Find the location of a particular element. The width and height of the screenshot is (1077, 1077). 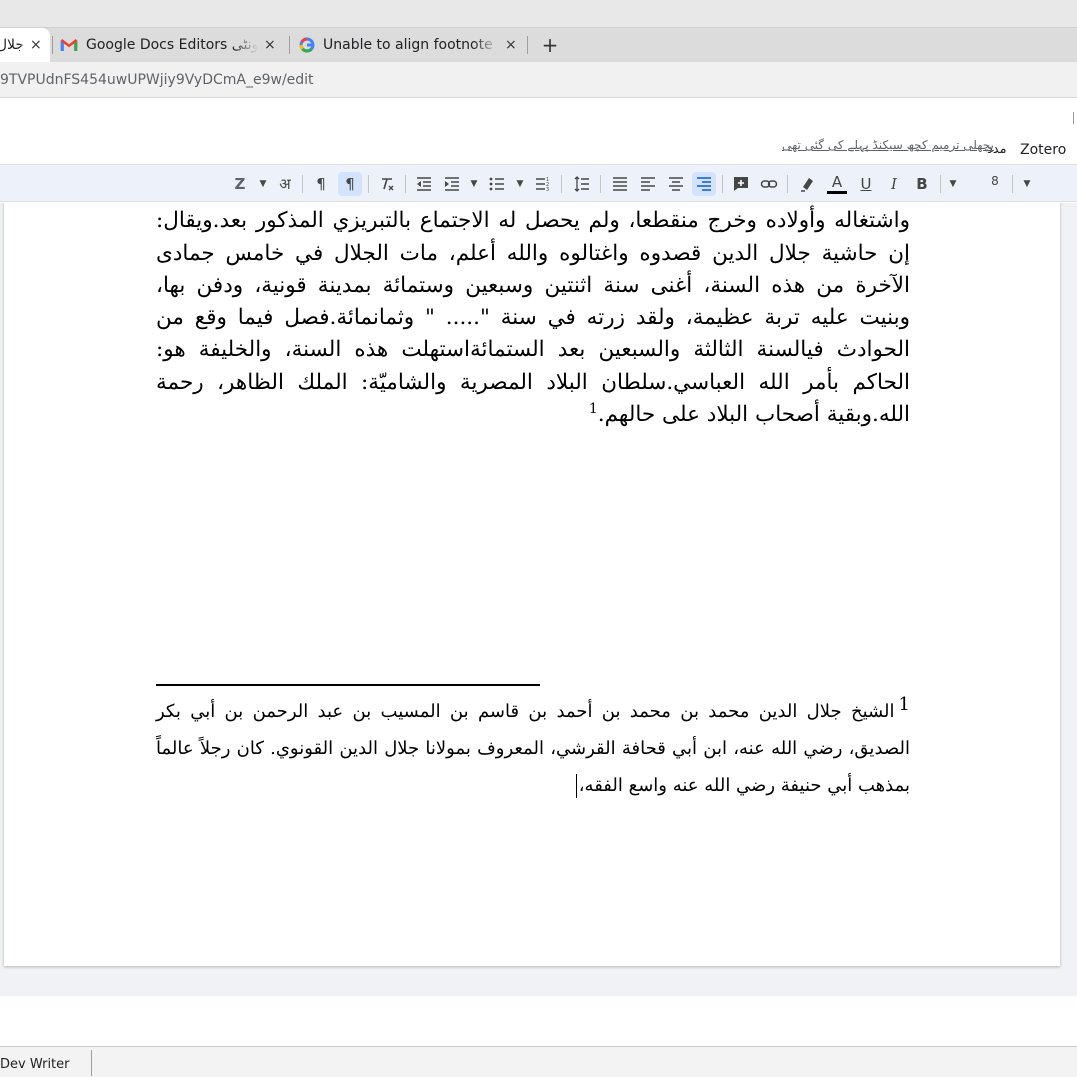

line-spacing-icon is located at coordinates (582, 184).